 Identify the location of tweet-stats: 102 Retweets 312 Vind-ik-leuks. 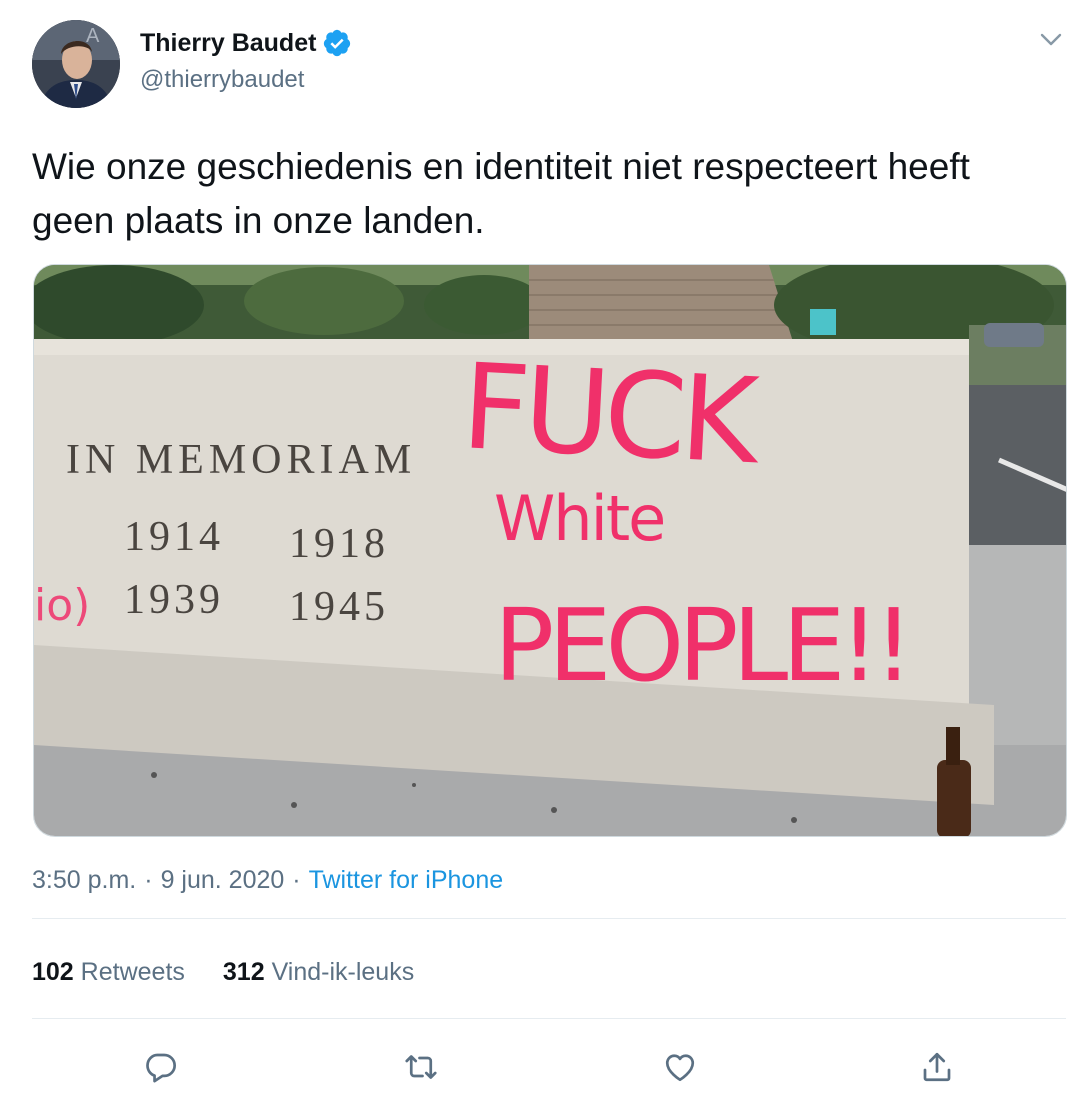
(223, 972).